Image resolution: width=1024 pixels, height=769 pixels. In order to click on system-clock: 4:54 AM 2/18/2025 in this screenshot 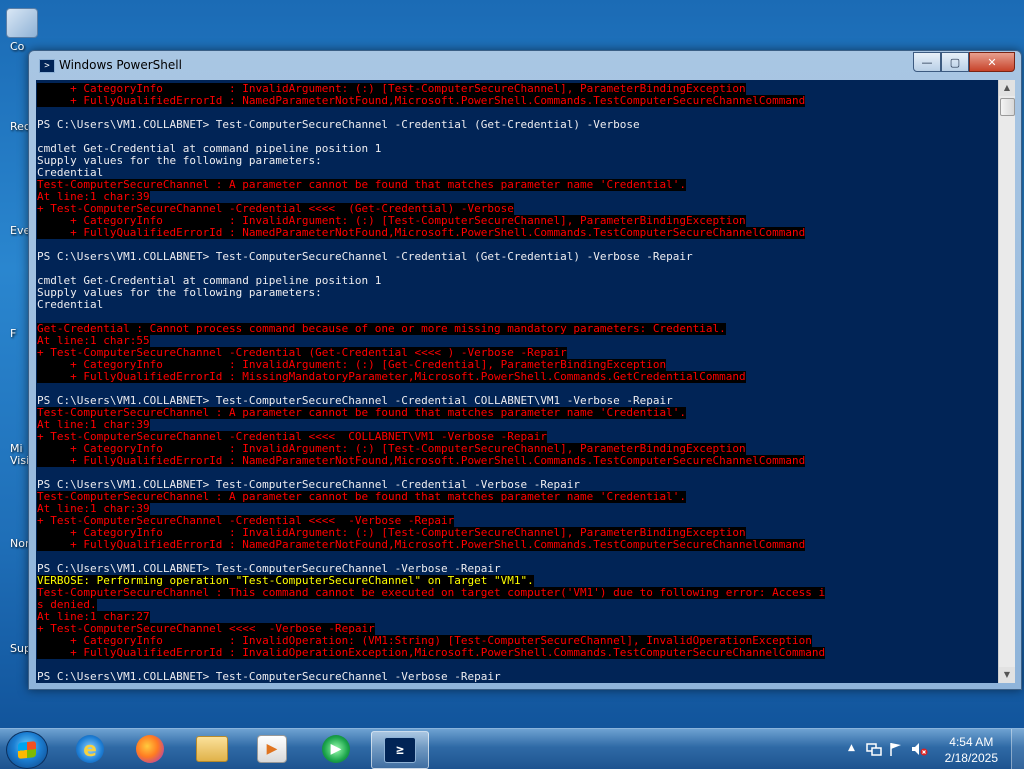, I will do `click(971, 750)`.